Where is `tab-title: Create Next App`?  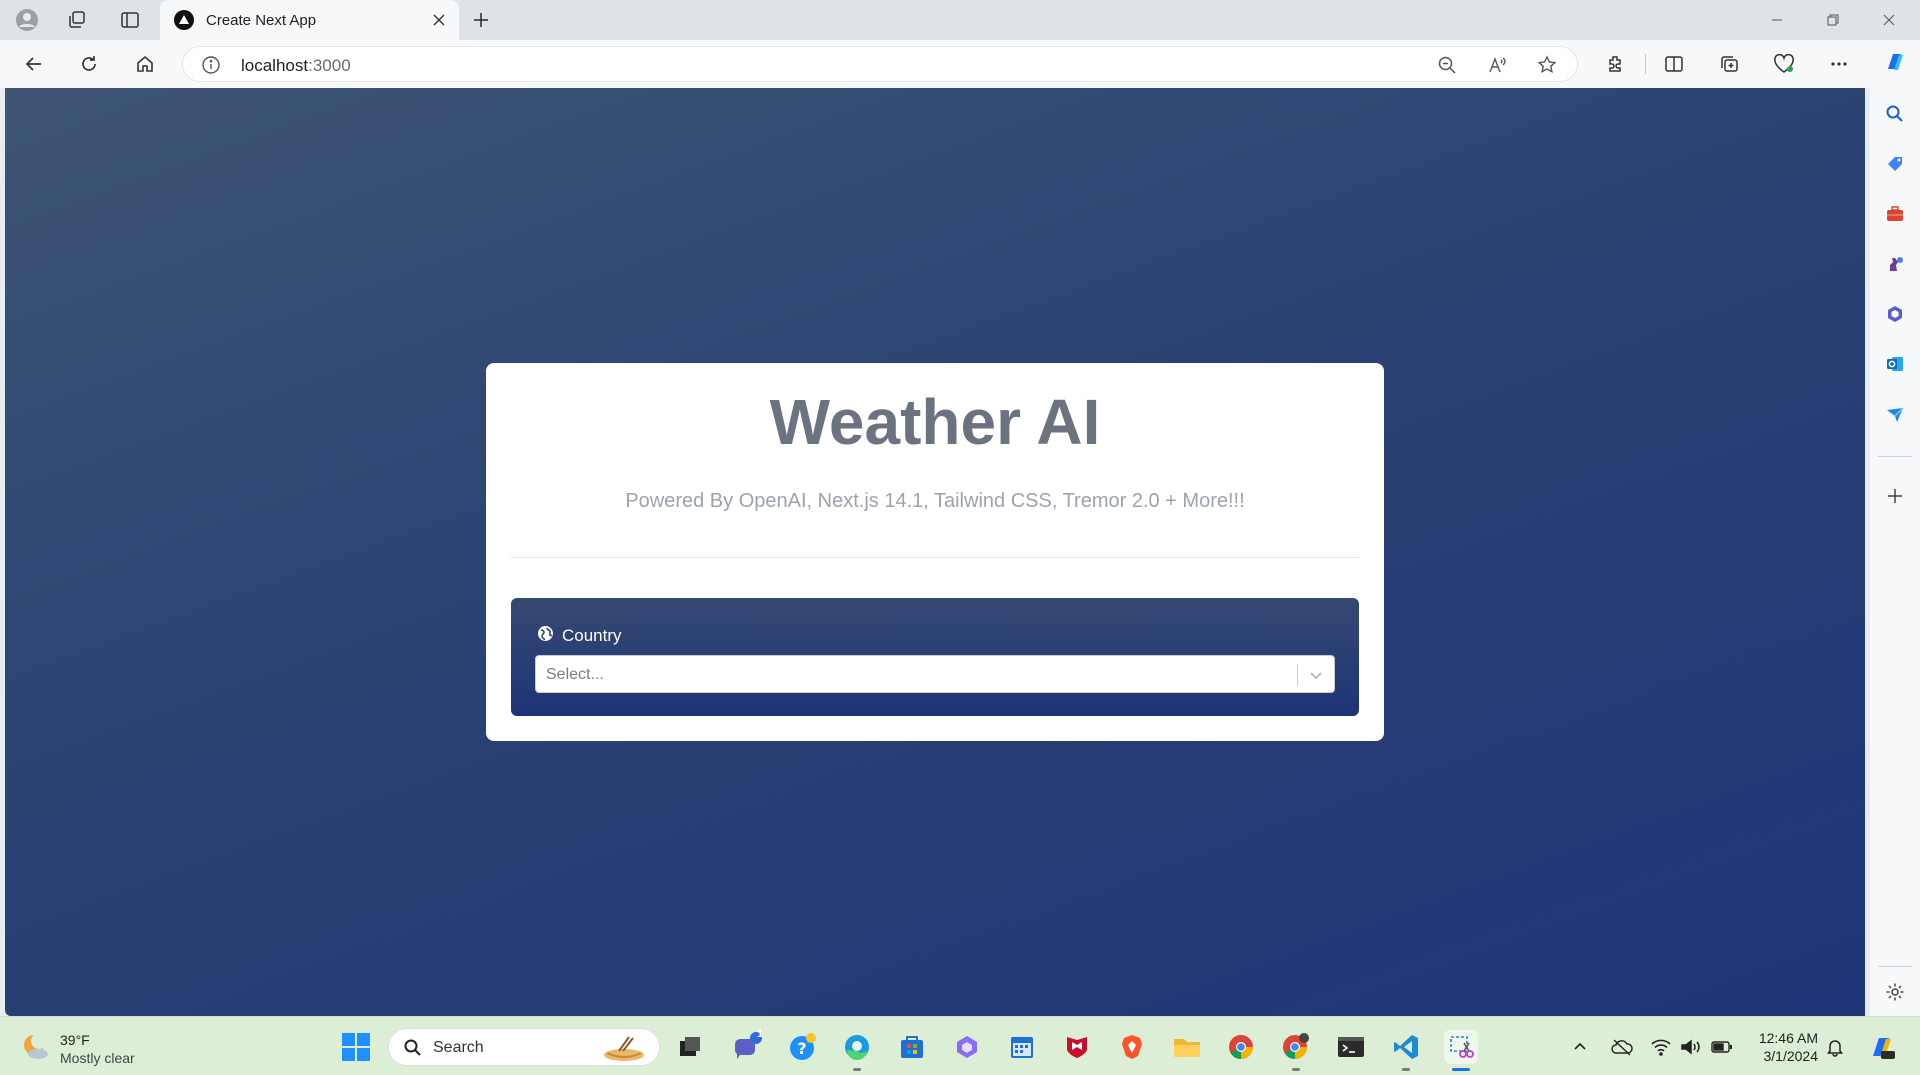 tab-title: Create Next App is located at coordinates (261, 20).